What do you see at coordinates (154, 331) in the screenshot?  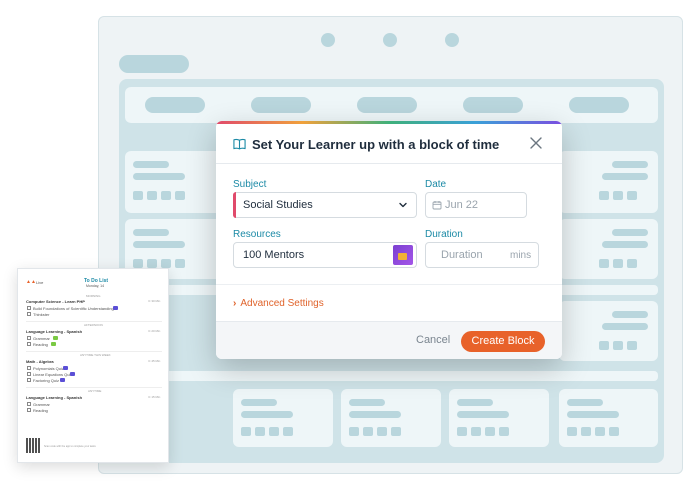 I see `sheet-time: ⊙ 20 Min` at bounding box center [154, 331].